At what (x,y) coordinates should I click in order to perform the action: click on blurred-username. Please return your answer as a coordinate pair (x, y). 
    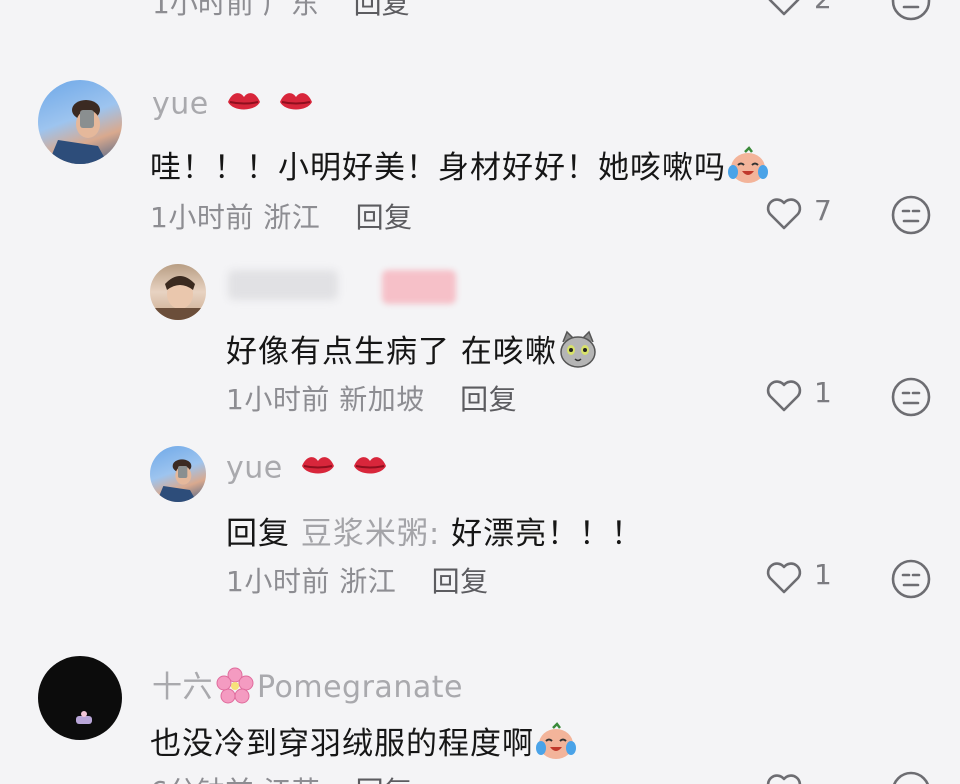
    Looking at the image, I should click on (283, 285).